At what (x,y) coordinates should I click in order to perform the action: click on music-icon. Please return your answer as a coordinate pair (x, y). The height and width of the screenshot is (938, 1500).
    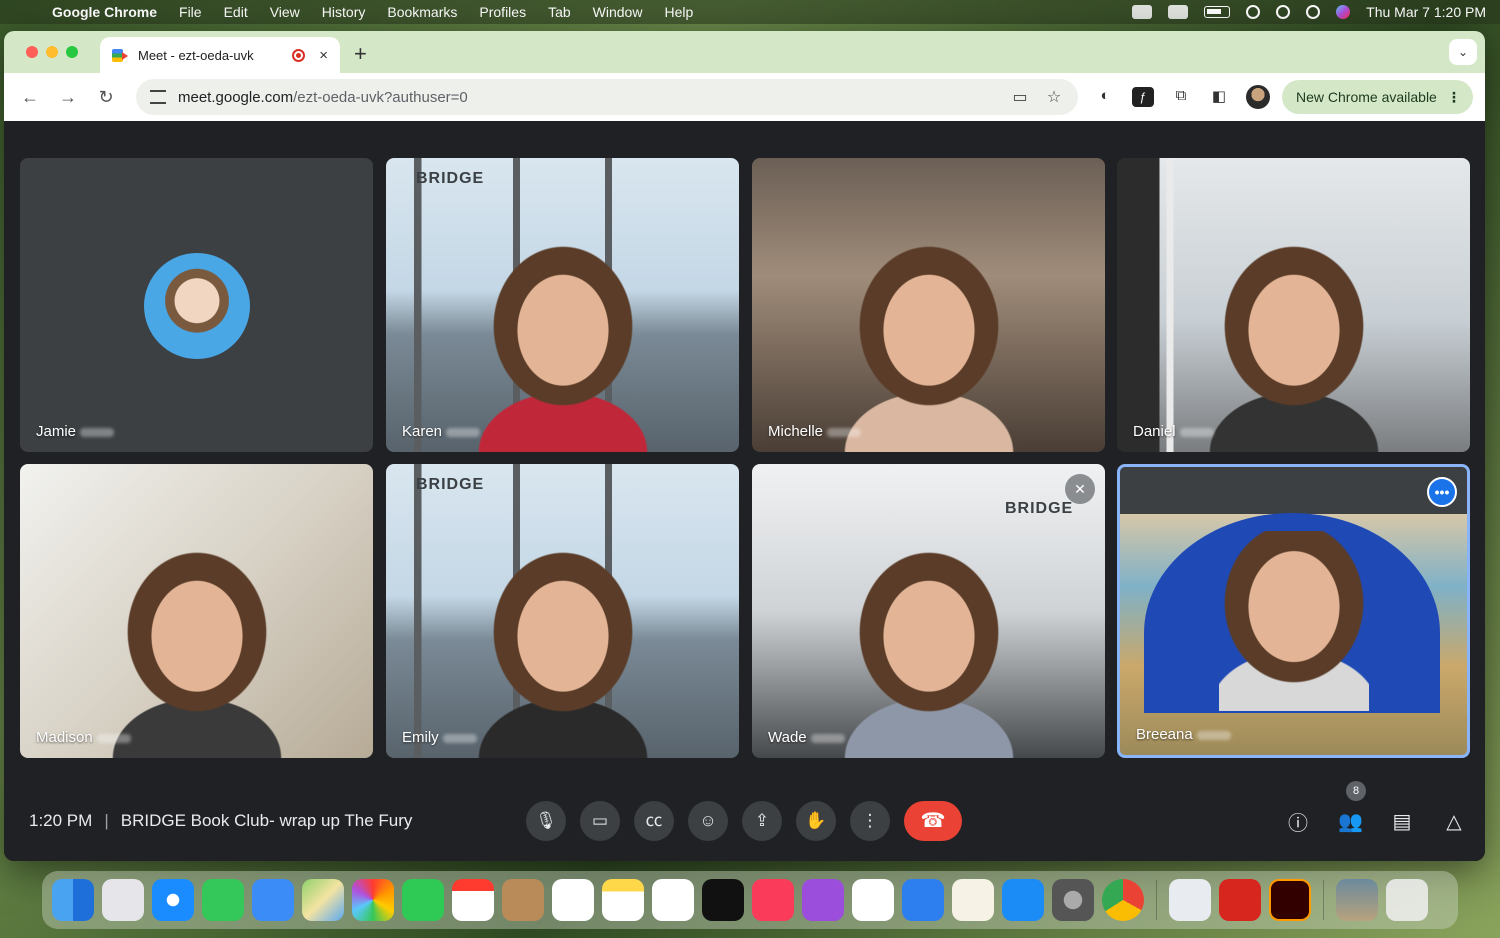
    Looking at the image, I should click on (773, 900).